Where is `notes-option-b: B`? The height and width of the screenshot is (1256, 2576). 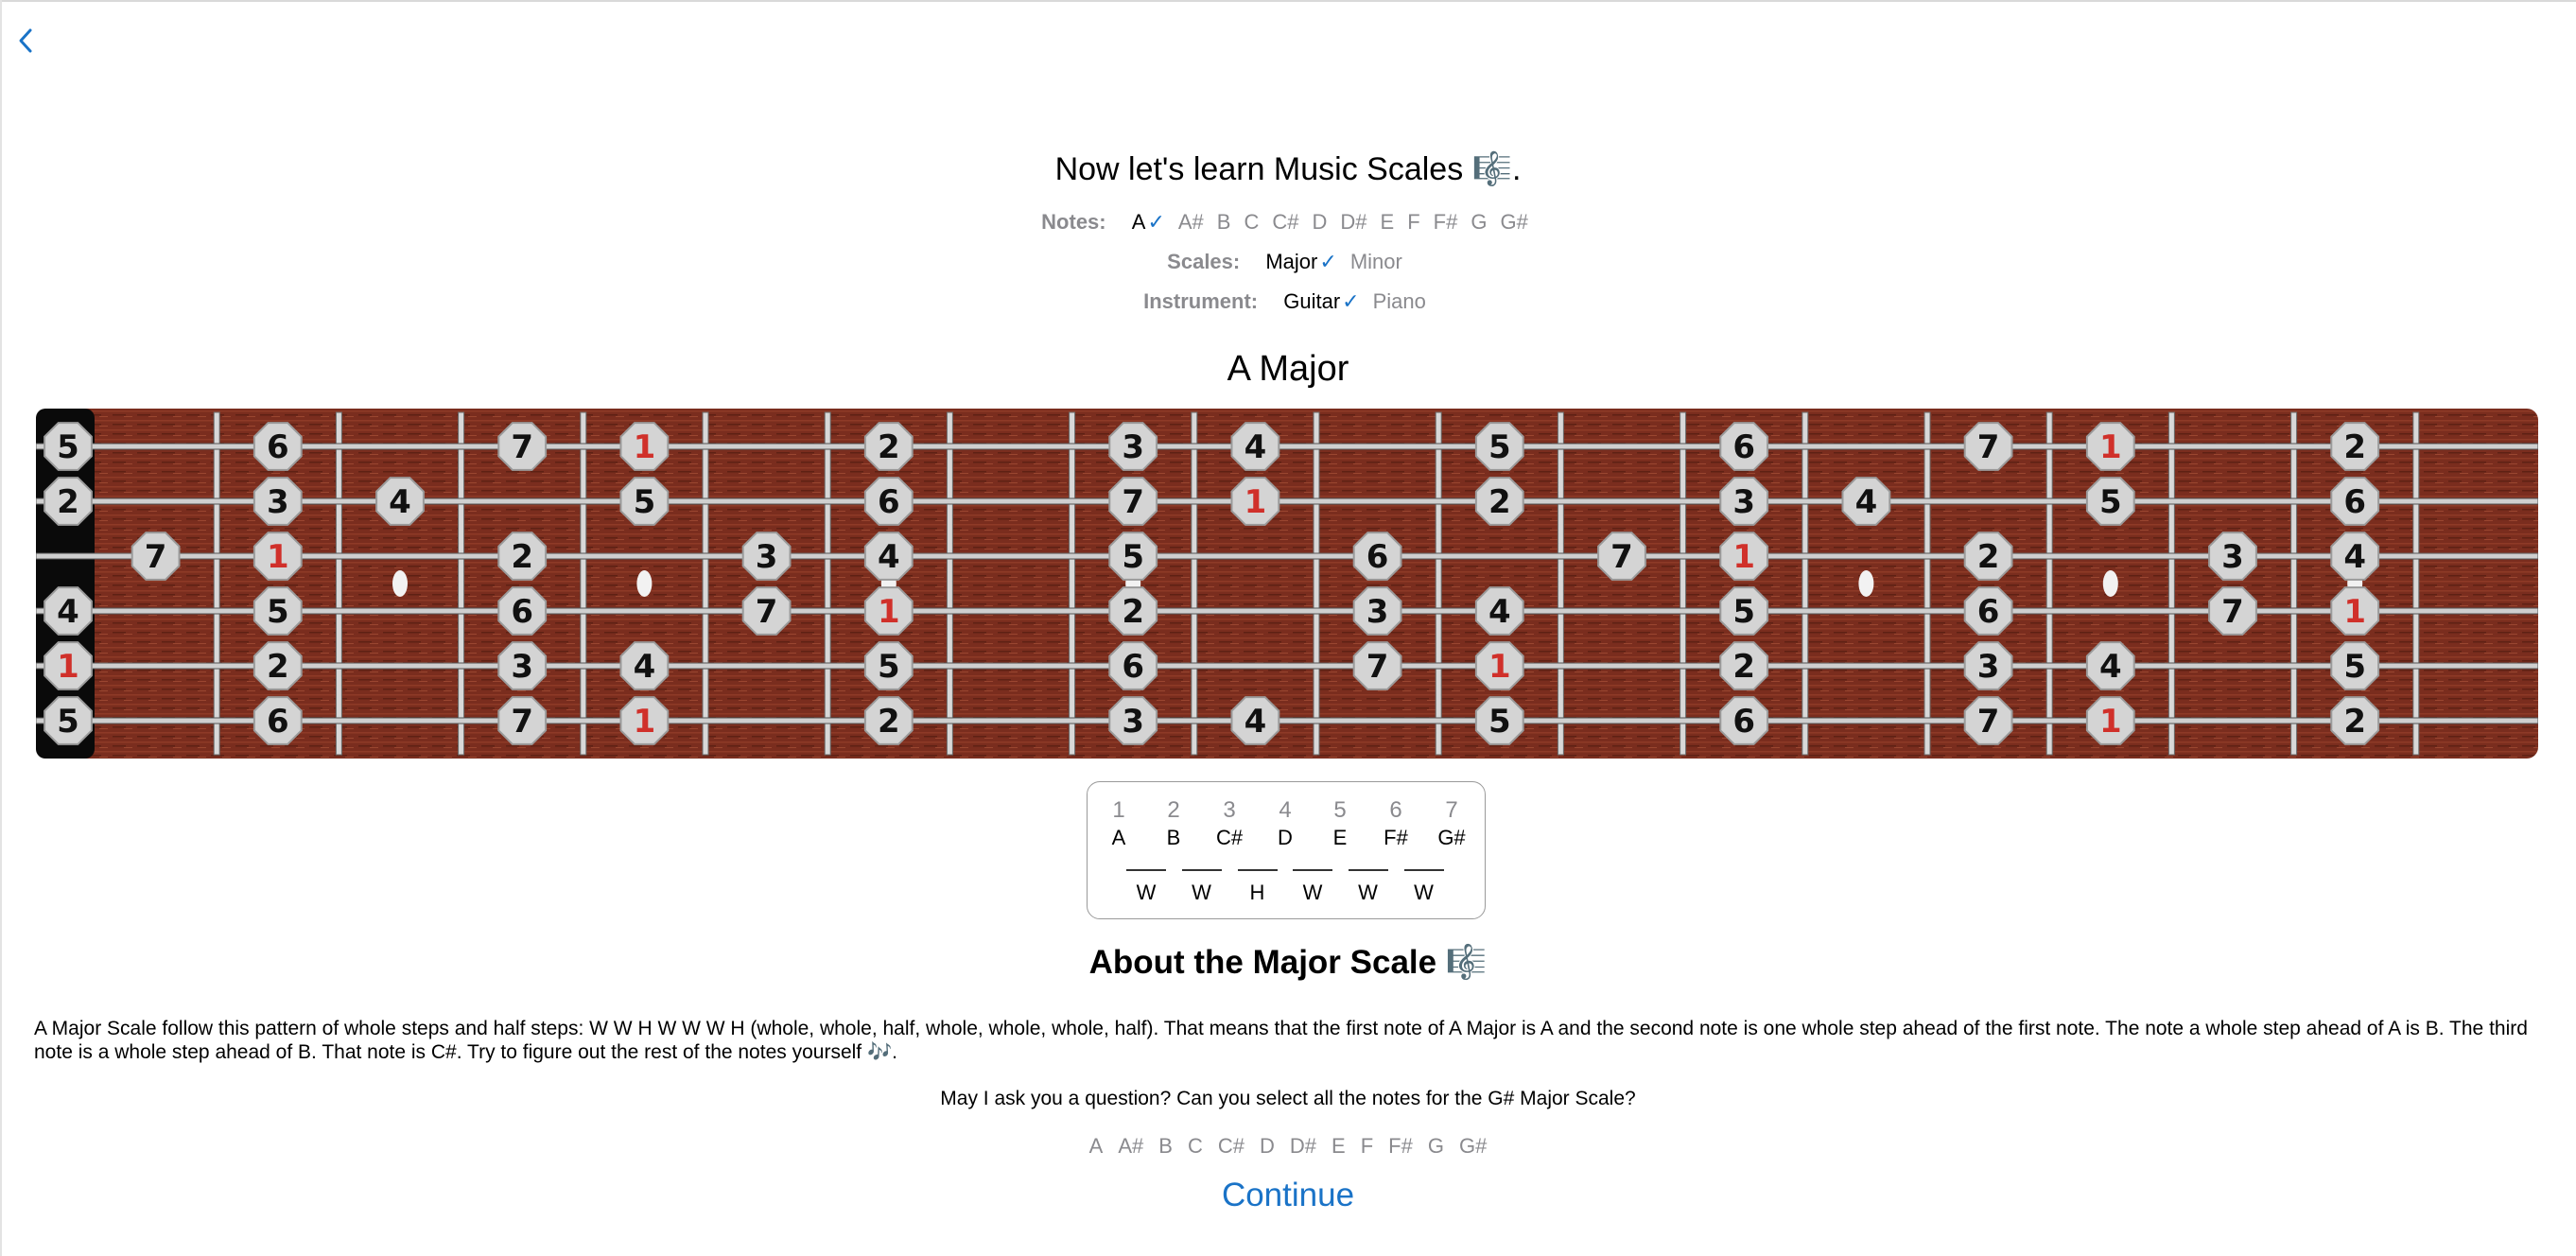
notes-option-b: B is located at coordinates (1224, 222).